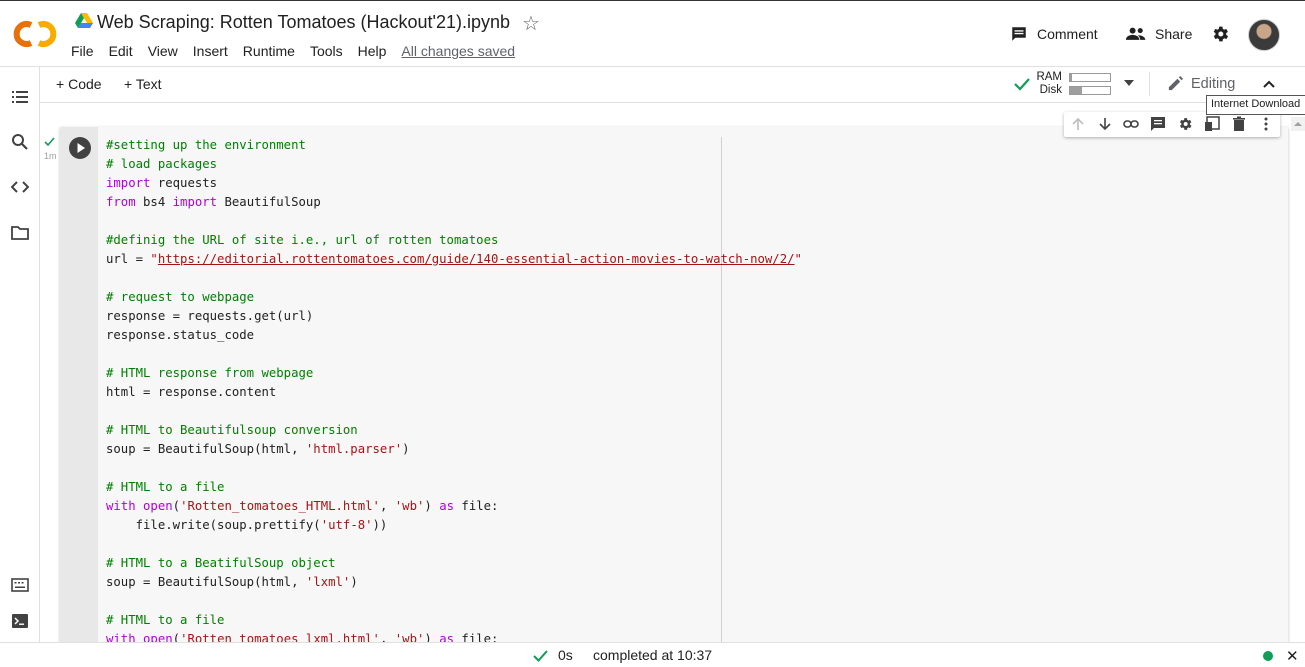 The image size is (1305, 667). What do you see at coordinates (84, 21) in the screenshot?
I see `google-drive-icon` at bounding box center [84, 21].